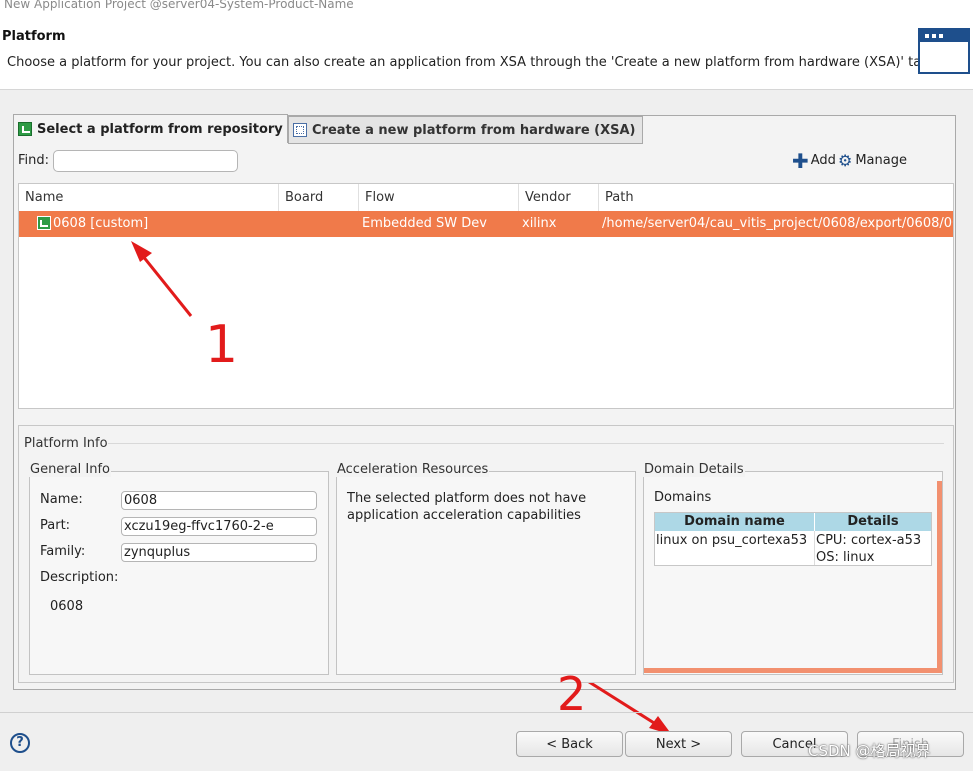 The width and height of the screenshot is (973, 771). What do you see at coordinates (845, 160) in the screenshot?
I see `gear-icon: ⚙` at bounding box center [845, 160].